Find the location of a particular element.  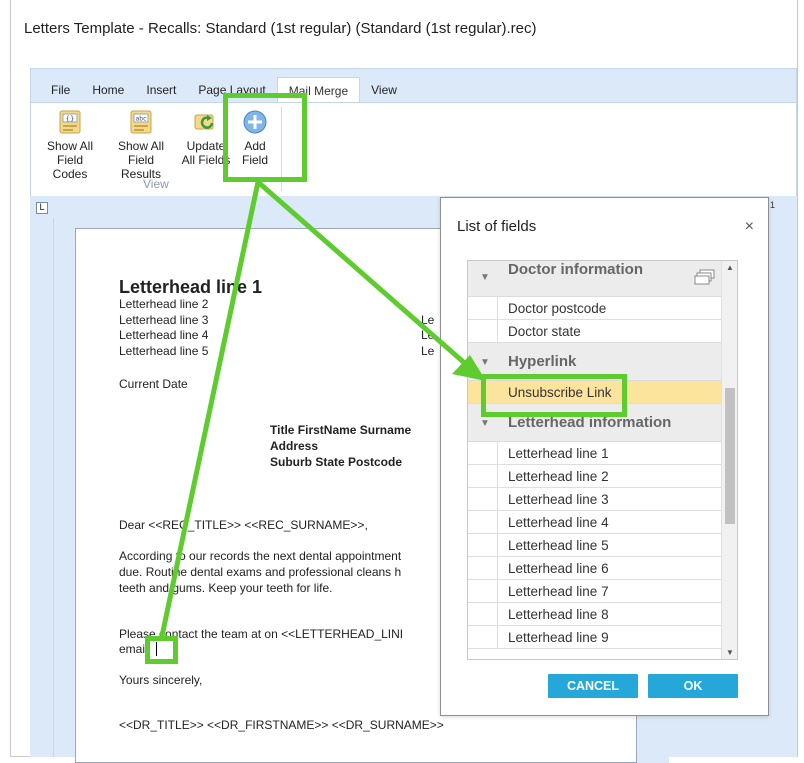

arrow-to-cursor is located at coordinates (210, 409).